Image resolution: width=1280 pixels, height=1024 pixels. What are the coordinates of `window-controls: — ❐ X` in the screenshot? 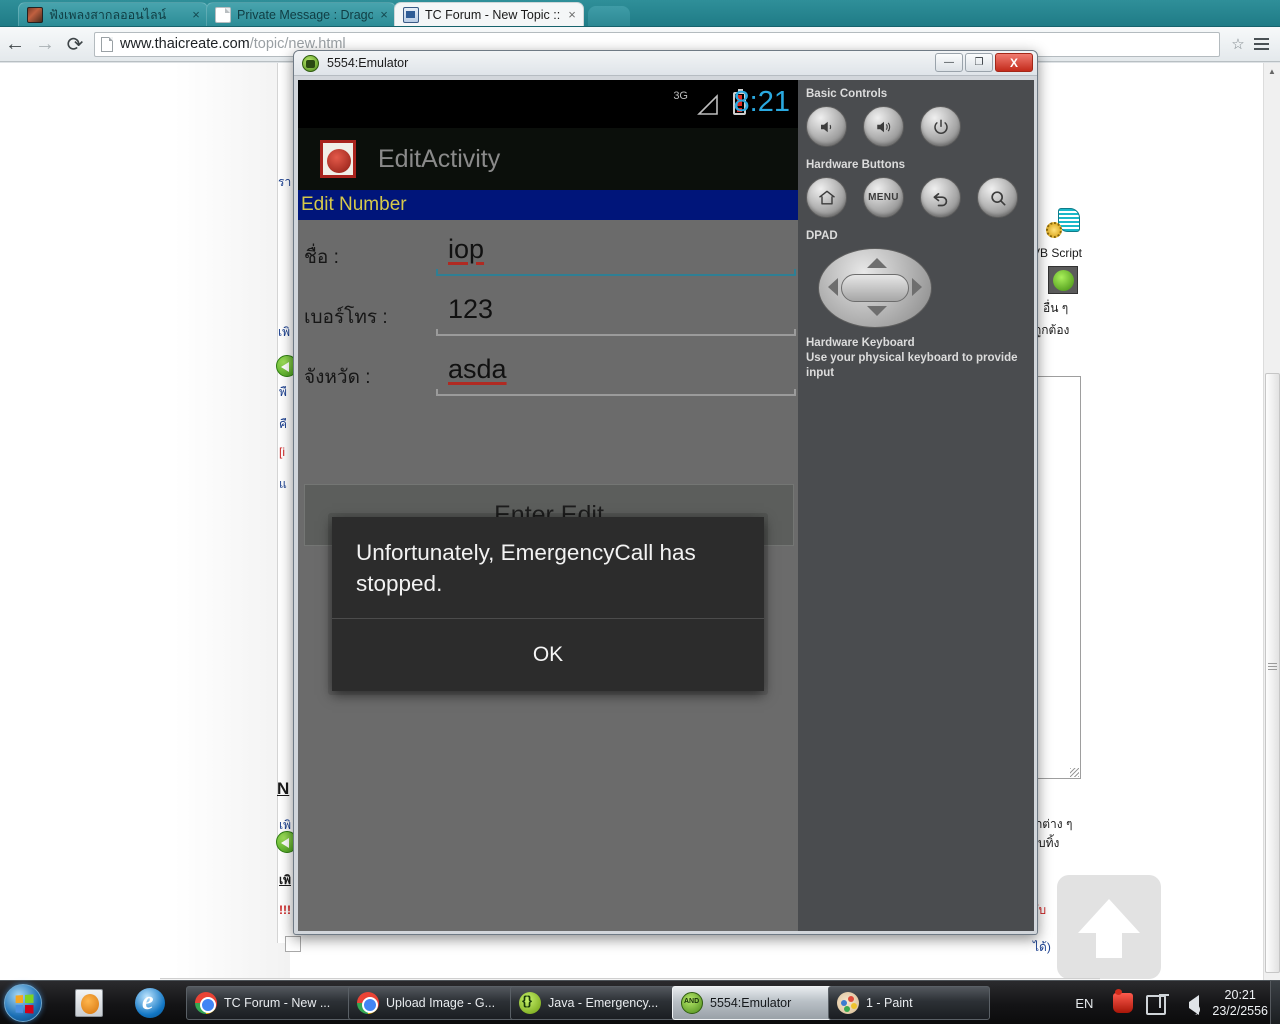 It's located at (984, 62).